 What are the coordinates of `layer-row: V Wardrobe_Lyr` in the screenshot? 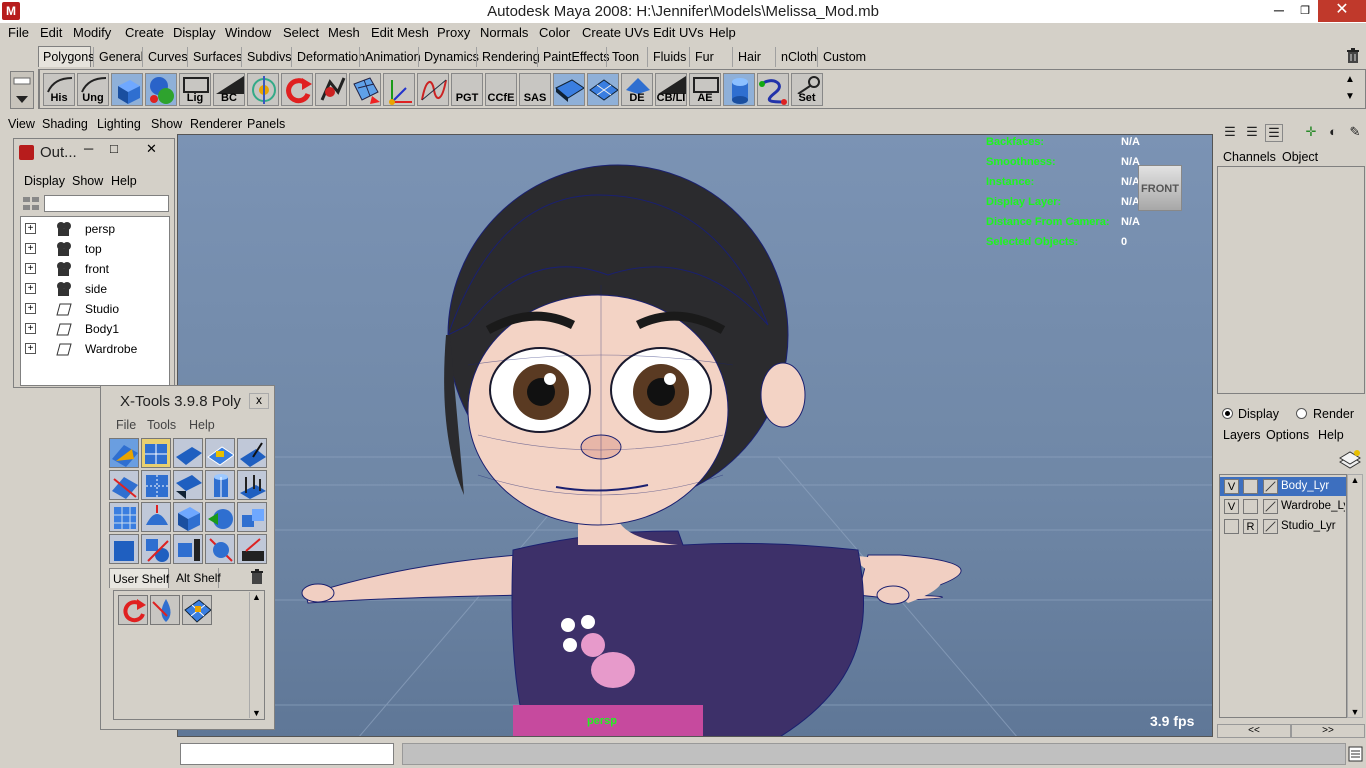 It's located at (1283, 506).